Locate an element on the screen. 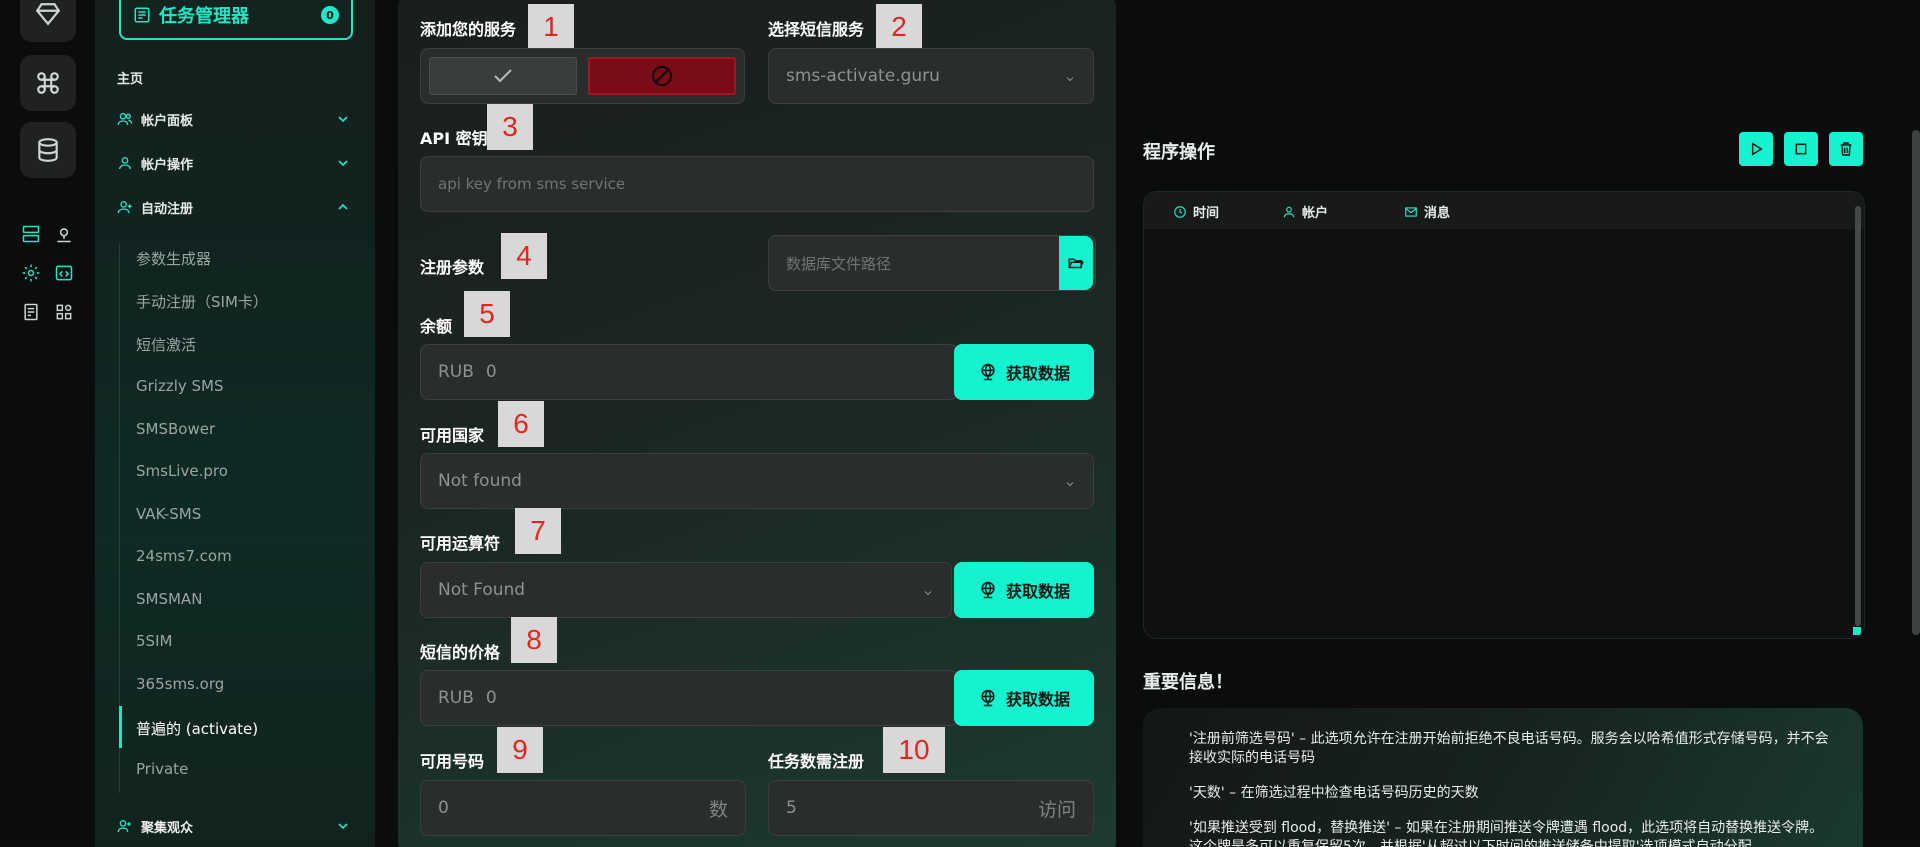 This screenshot has height=847, width=1920. info-title: 重要信息！ is located at coordinates (1188, 682).